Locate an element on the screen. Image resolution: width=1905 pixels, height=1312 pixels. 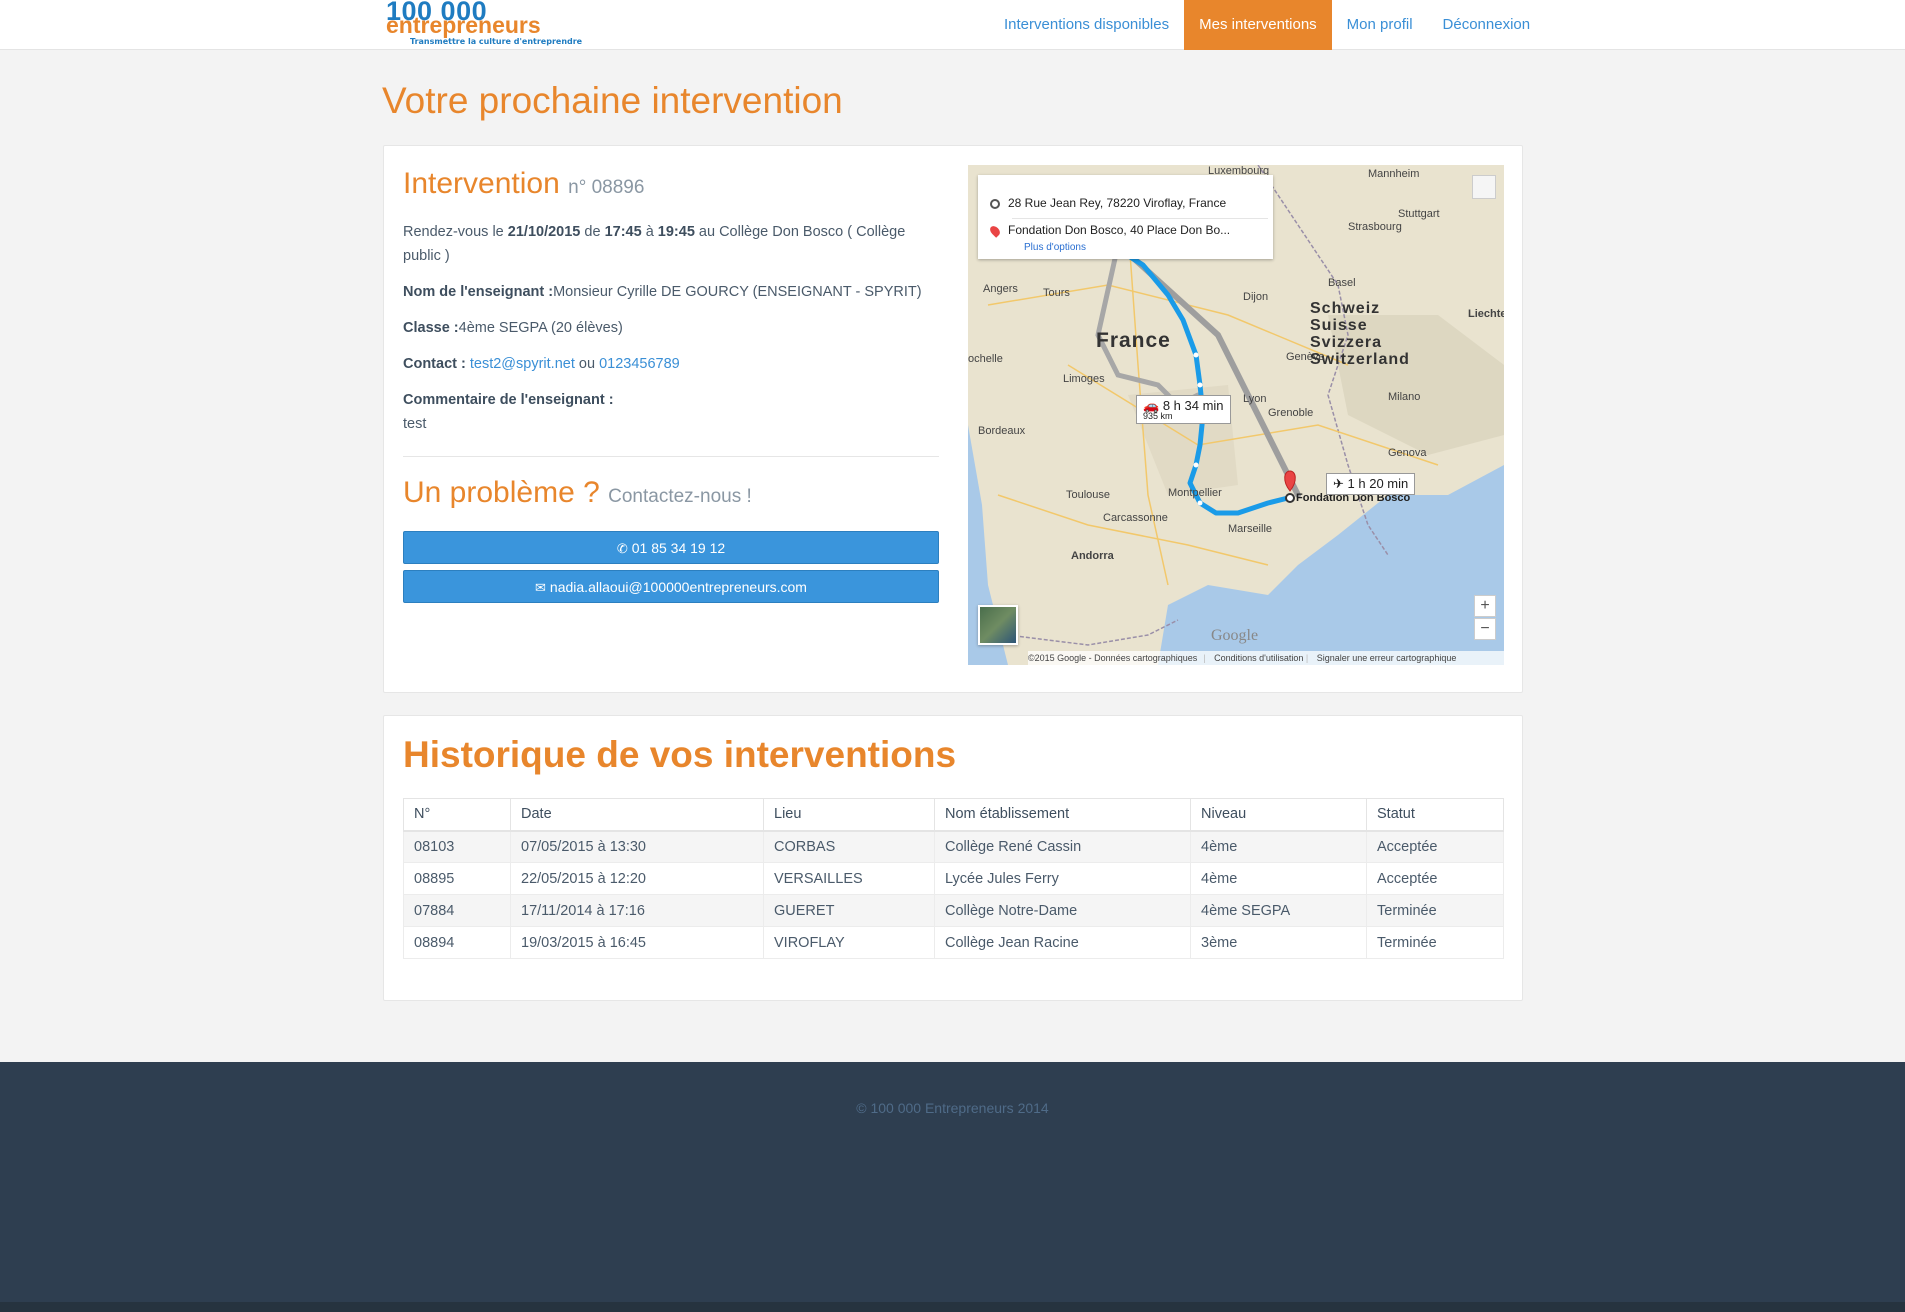
call-phone-button: ✆ 01 85 34 19 12 is located at coordinates (671, 547).